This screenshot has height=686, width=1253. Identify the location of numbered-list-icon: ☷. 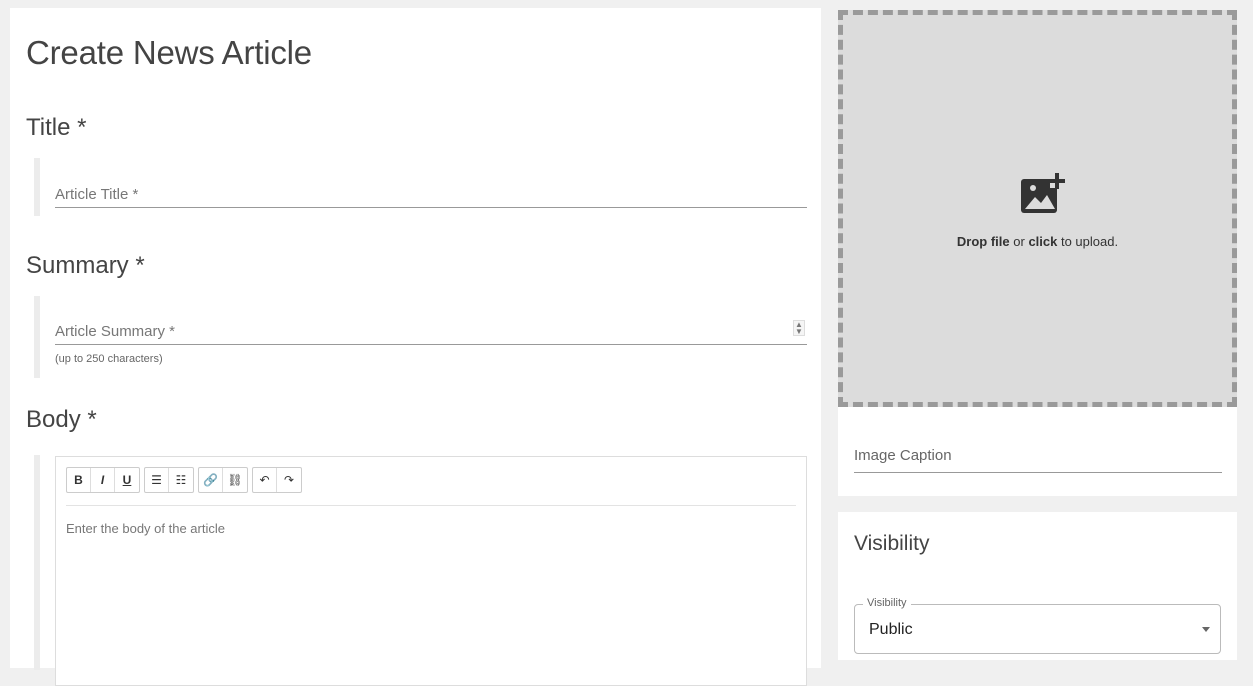
(181, 480).